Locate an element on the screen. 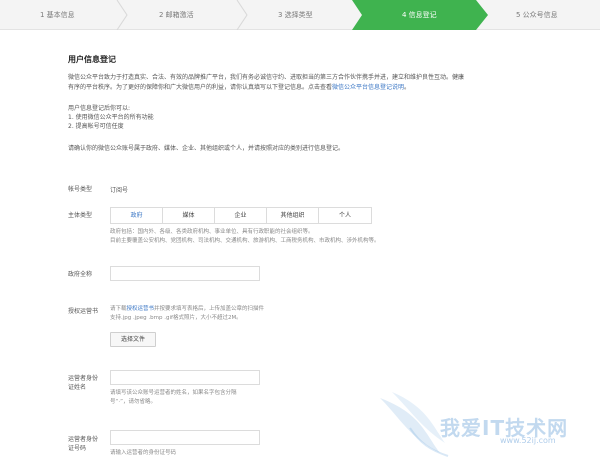 The width and height of the screenshot is (600, 459). benefits-list: 用户信息登记后你可以: 1. 使用微信公众平台的所有功能 2. 提高帐号可信任度 is located at coordinates (111, 117).